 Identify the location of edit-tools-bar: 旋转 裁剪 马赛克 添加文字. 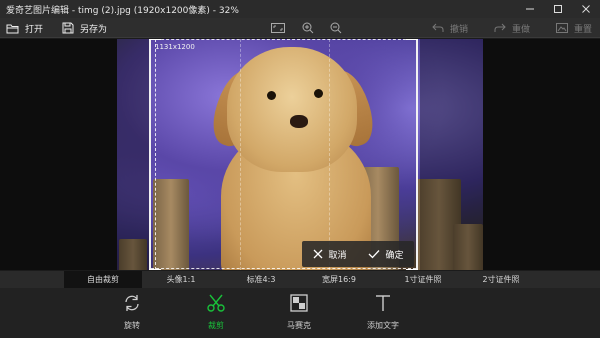
(300, 313).